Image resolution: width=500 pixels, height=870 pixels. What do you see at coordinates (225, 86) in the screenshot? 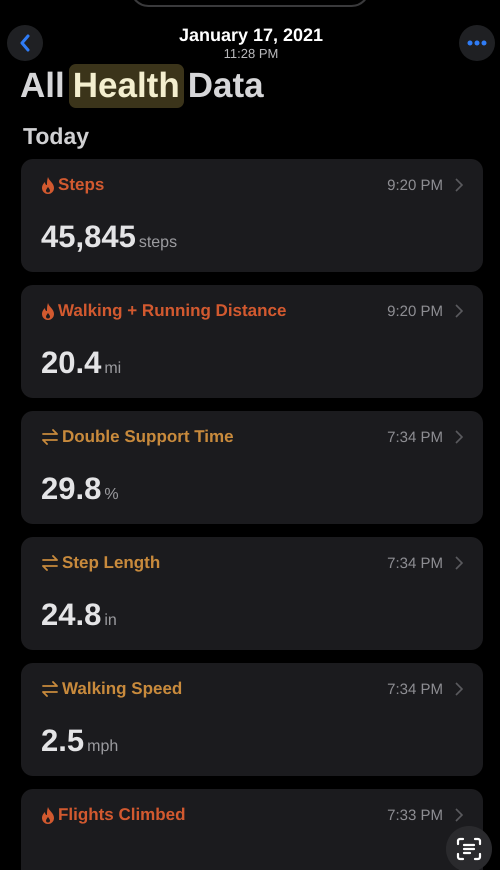
I see `title-word: Data` at bounding box center [225, 86].